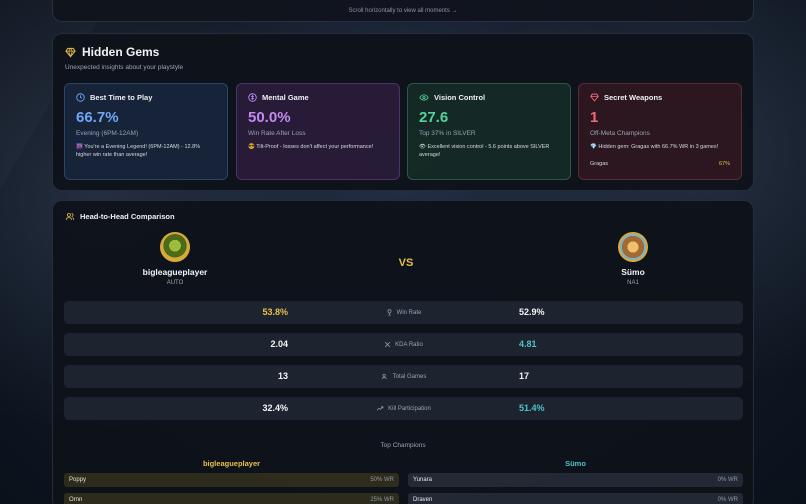 This screenshot has width=806, height=504. I want to click on stat-label: KDA Ratio, so click(409, 344).